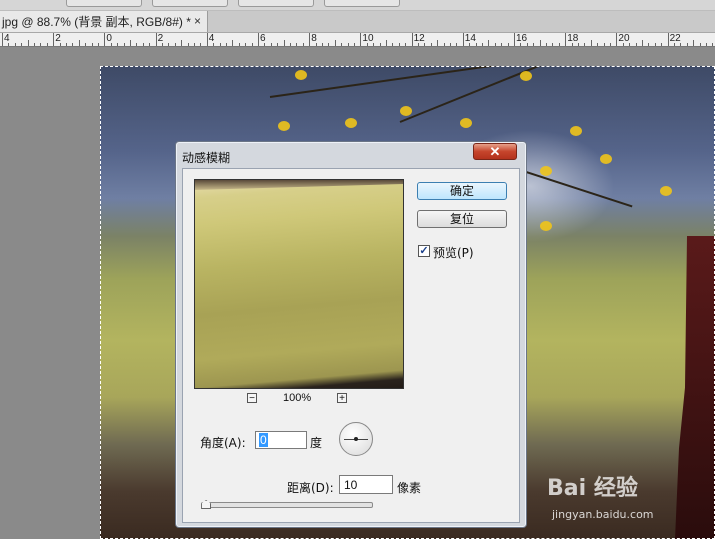 The width and height of the screenshot is (715, 539). I want to click on reset-button: 复位, so click(462, 219).